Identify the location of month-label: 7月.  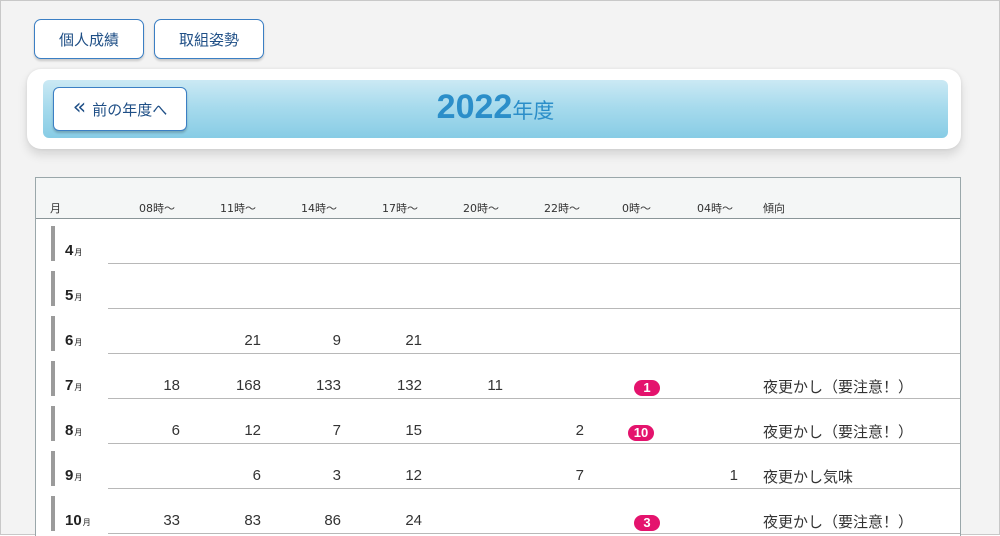
(73, 385).